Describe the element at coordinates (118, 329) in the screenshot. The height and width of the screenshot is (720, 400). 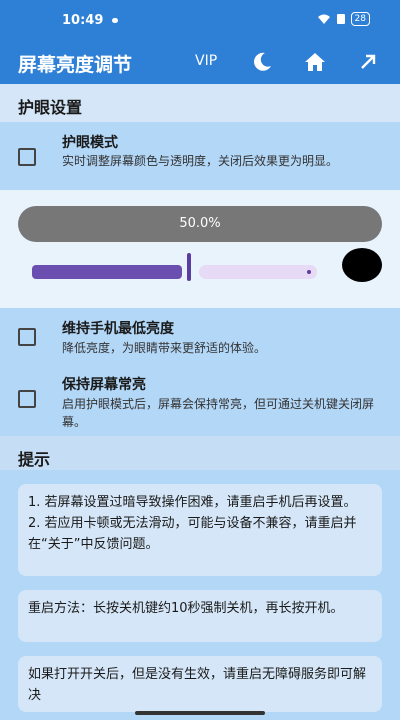
I see `min-brightness-title: 维持手机最低亮度` at that location.